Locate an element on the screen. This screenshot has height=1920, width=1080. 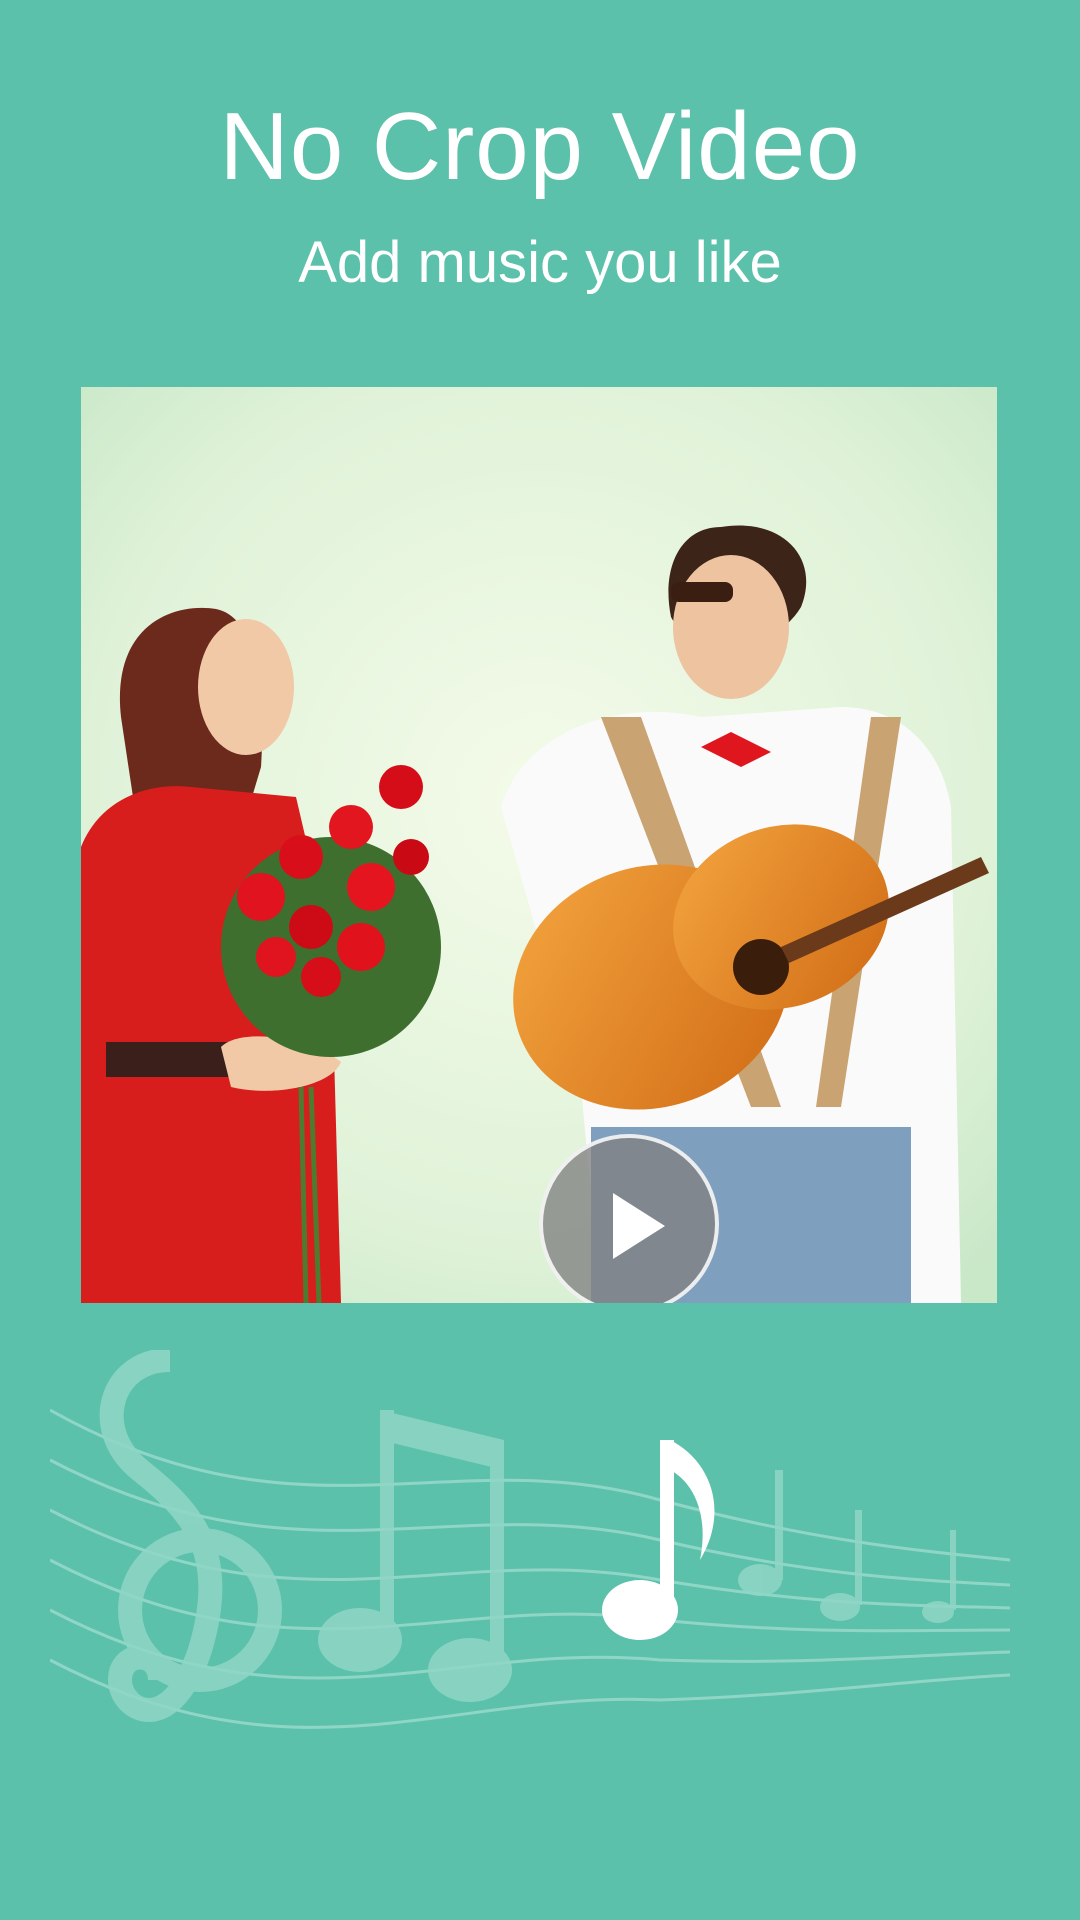
play-button is located at coordinates (629, 1218).